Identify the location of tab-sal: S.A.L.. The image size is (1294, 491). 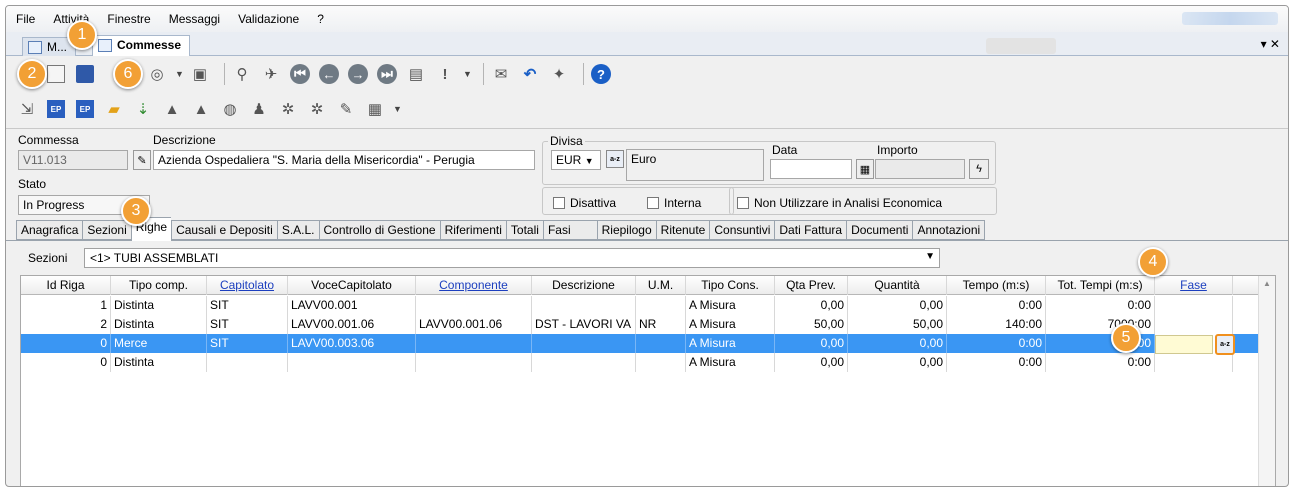
(297, 230).